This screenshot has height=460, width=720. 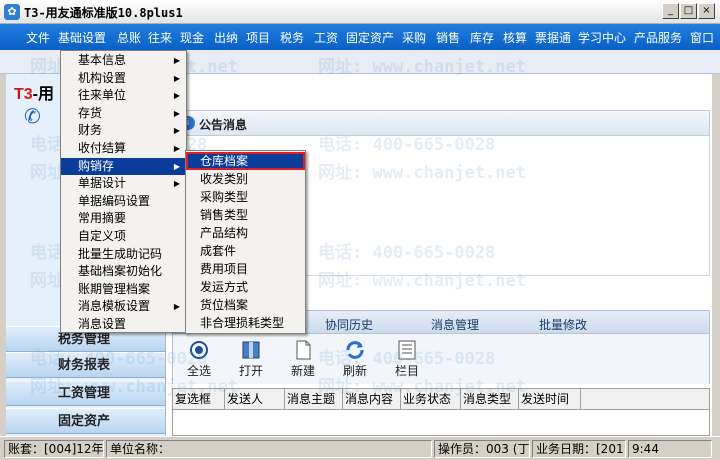 I want to click on title-bar: ✿ T3-用友通标准版10.8plus1 _ □ ×, so click(x=360, y=12).